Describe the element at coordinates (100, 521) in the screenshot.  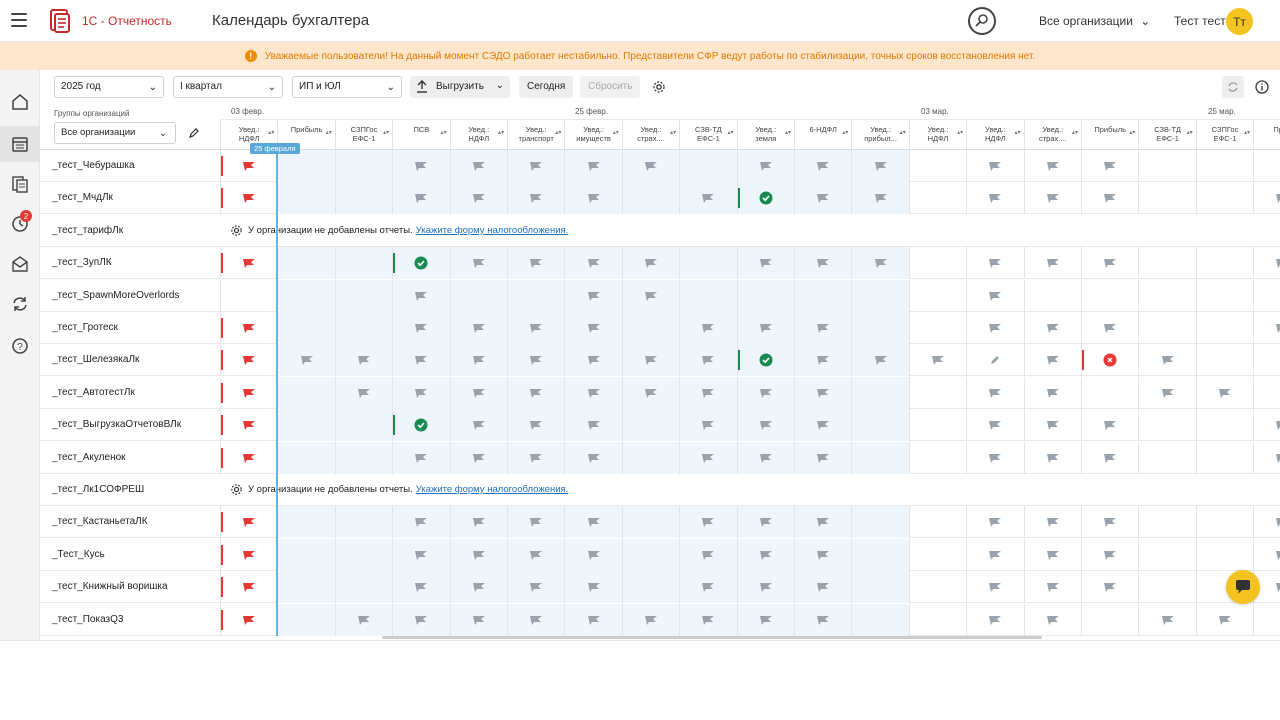
I see `organization-name: _тест_КастаньетаЛК` at that location.